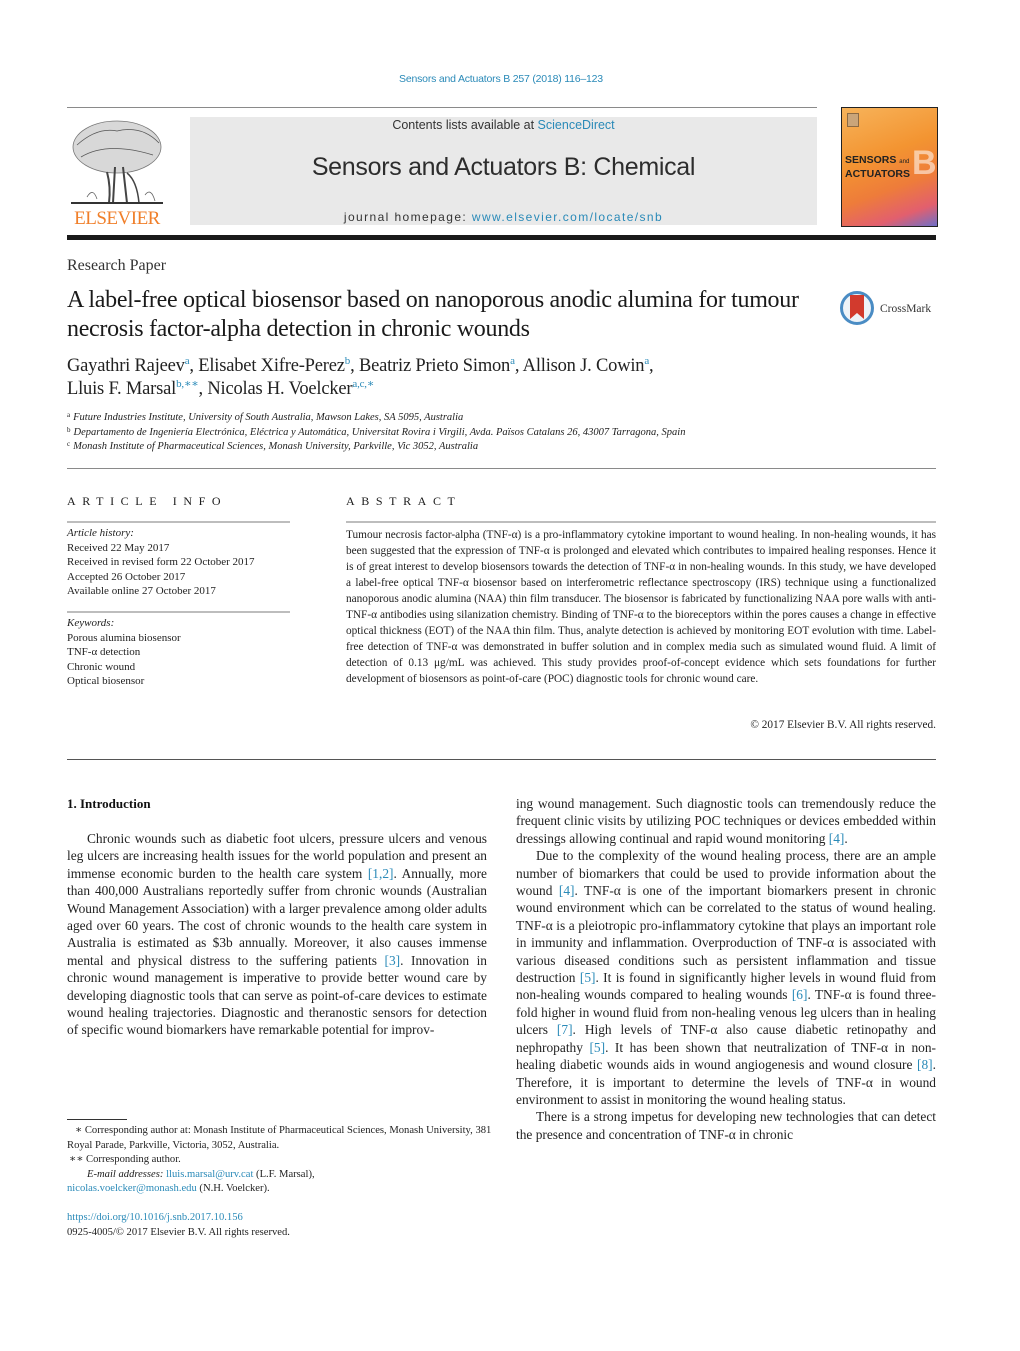 This screenshot has height=1351, width=1020. Describe the element at coordinates (465, 125) in the screenshot. I see `contents-prefix: Contents lists available at` at that location.